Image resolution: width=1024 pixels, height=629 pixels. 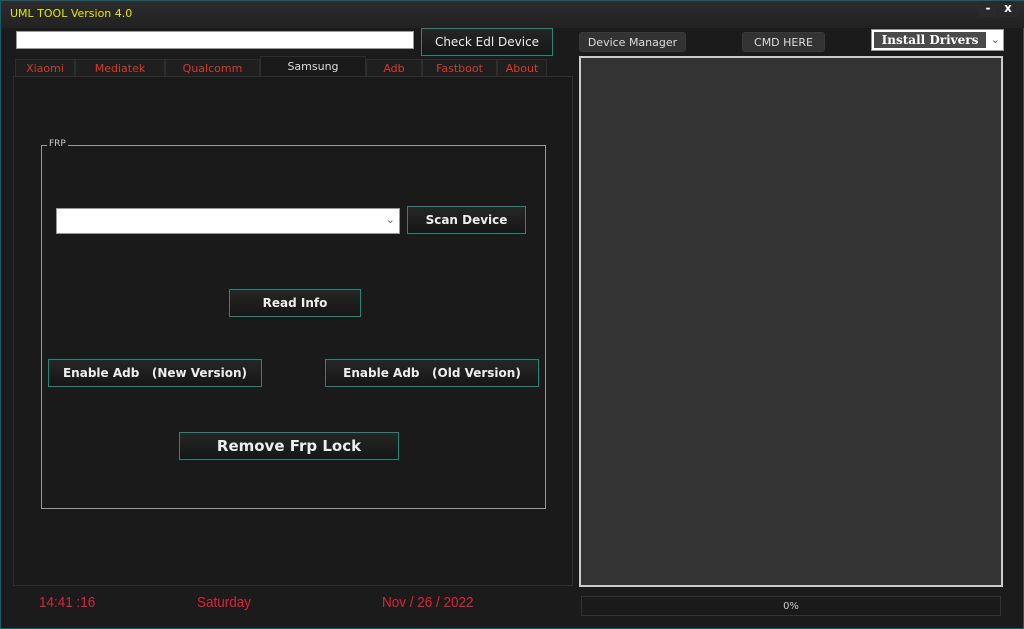 I want to click on enable-adb-new-button: Enable Adb (New Version), so click(x=155, y=373).